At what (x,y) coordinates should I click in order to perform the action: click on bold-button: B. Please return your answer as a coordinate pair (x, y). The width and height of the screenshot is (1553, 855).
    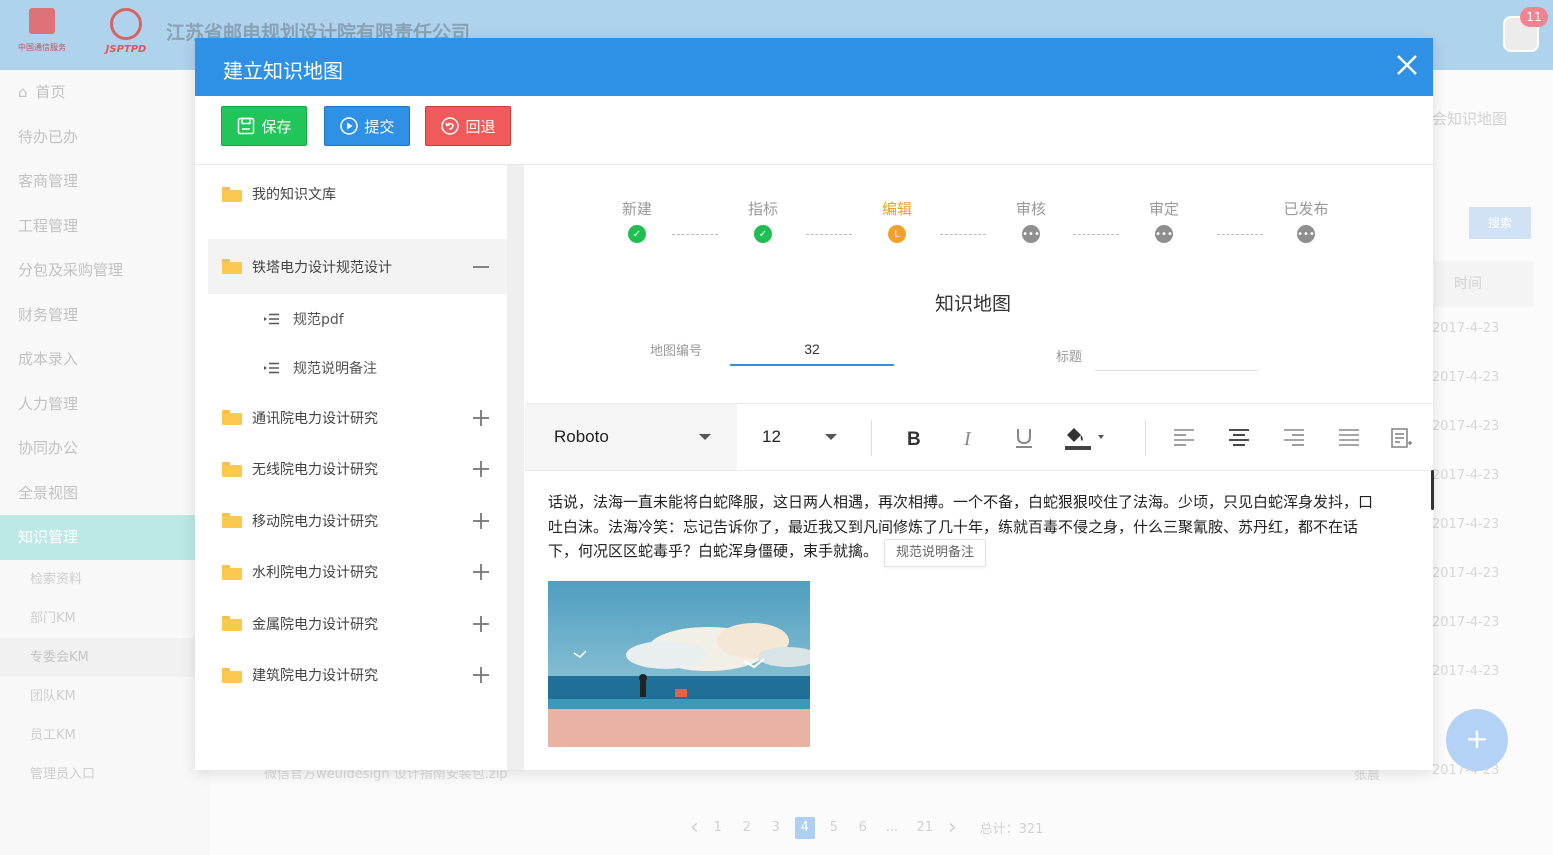
    Looking at the image, I should click on (914, 438).